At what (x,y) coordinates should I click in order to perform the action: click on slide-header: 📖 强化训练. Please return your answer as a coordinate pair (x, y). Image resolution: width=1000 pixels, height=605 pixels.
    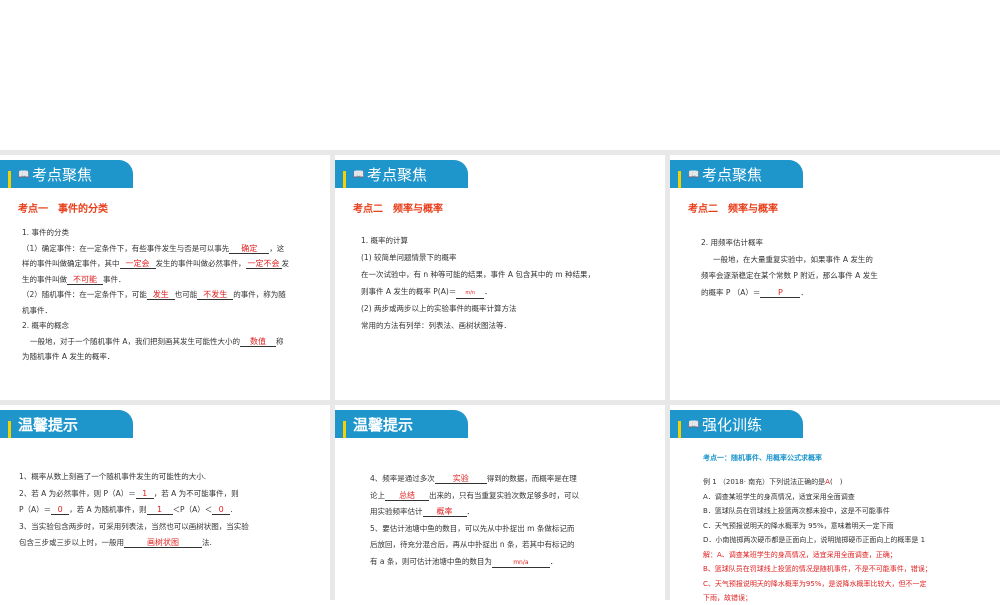
    Looking at the image, I should click on (736, 424).